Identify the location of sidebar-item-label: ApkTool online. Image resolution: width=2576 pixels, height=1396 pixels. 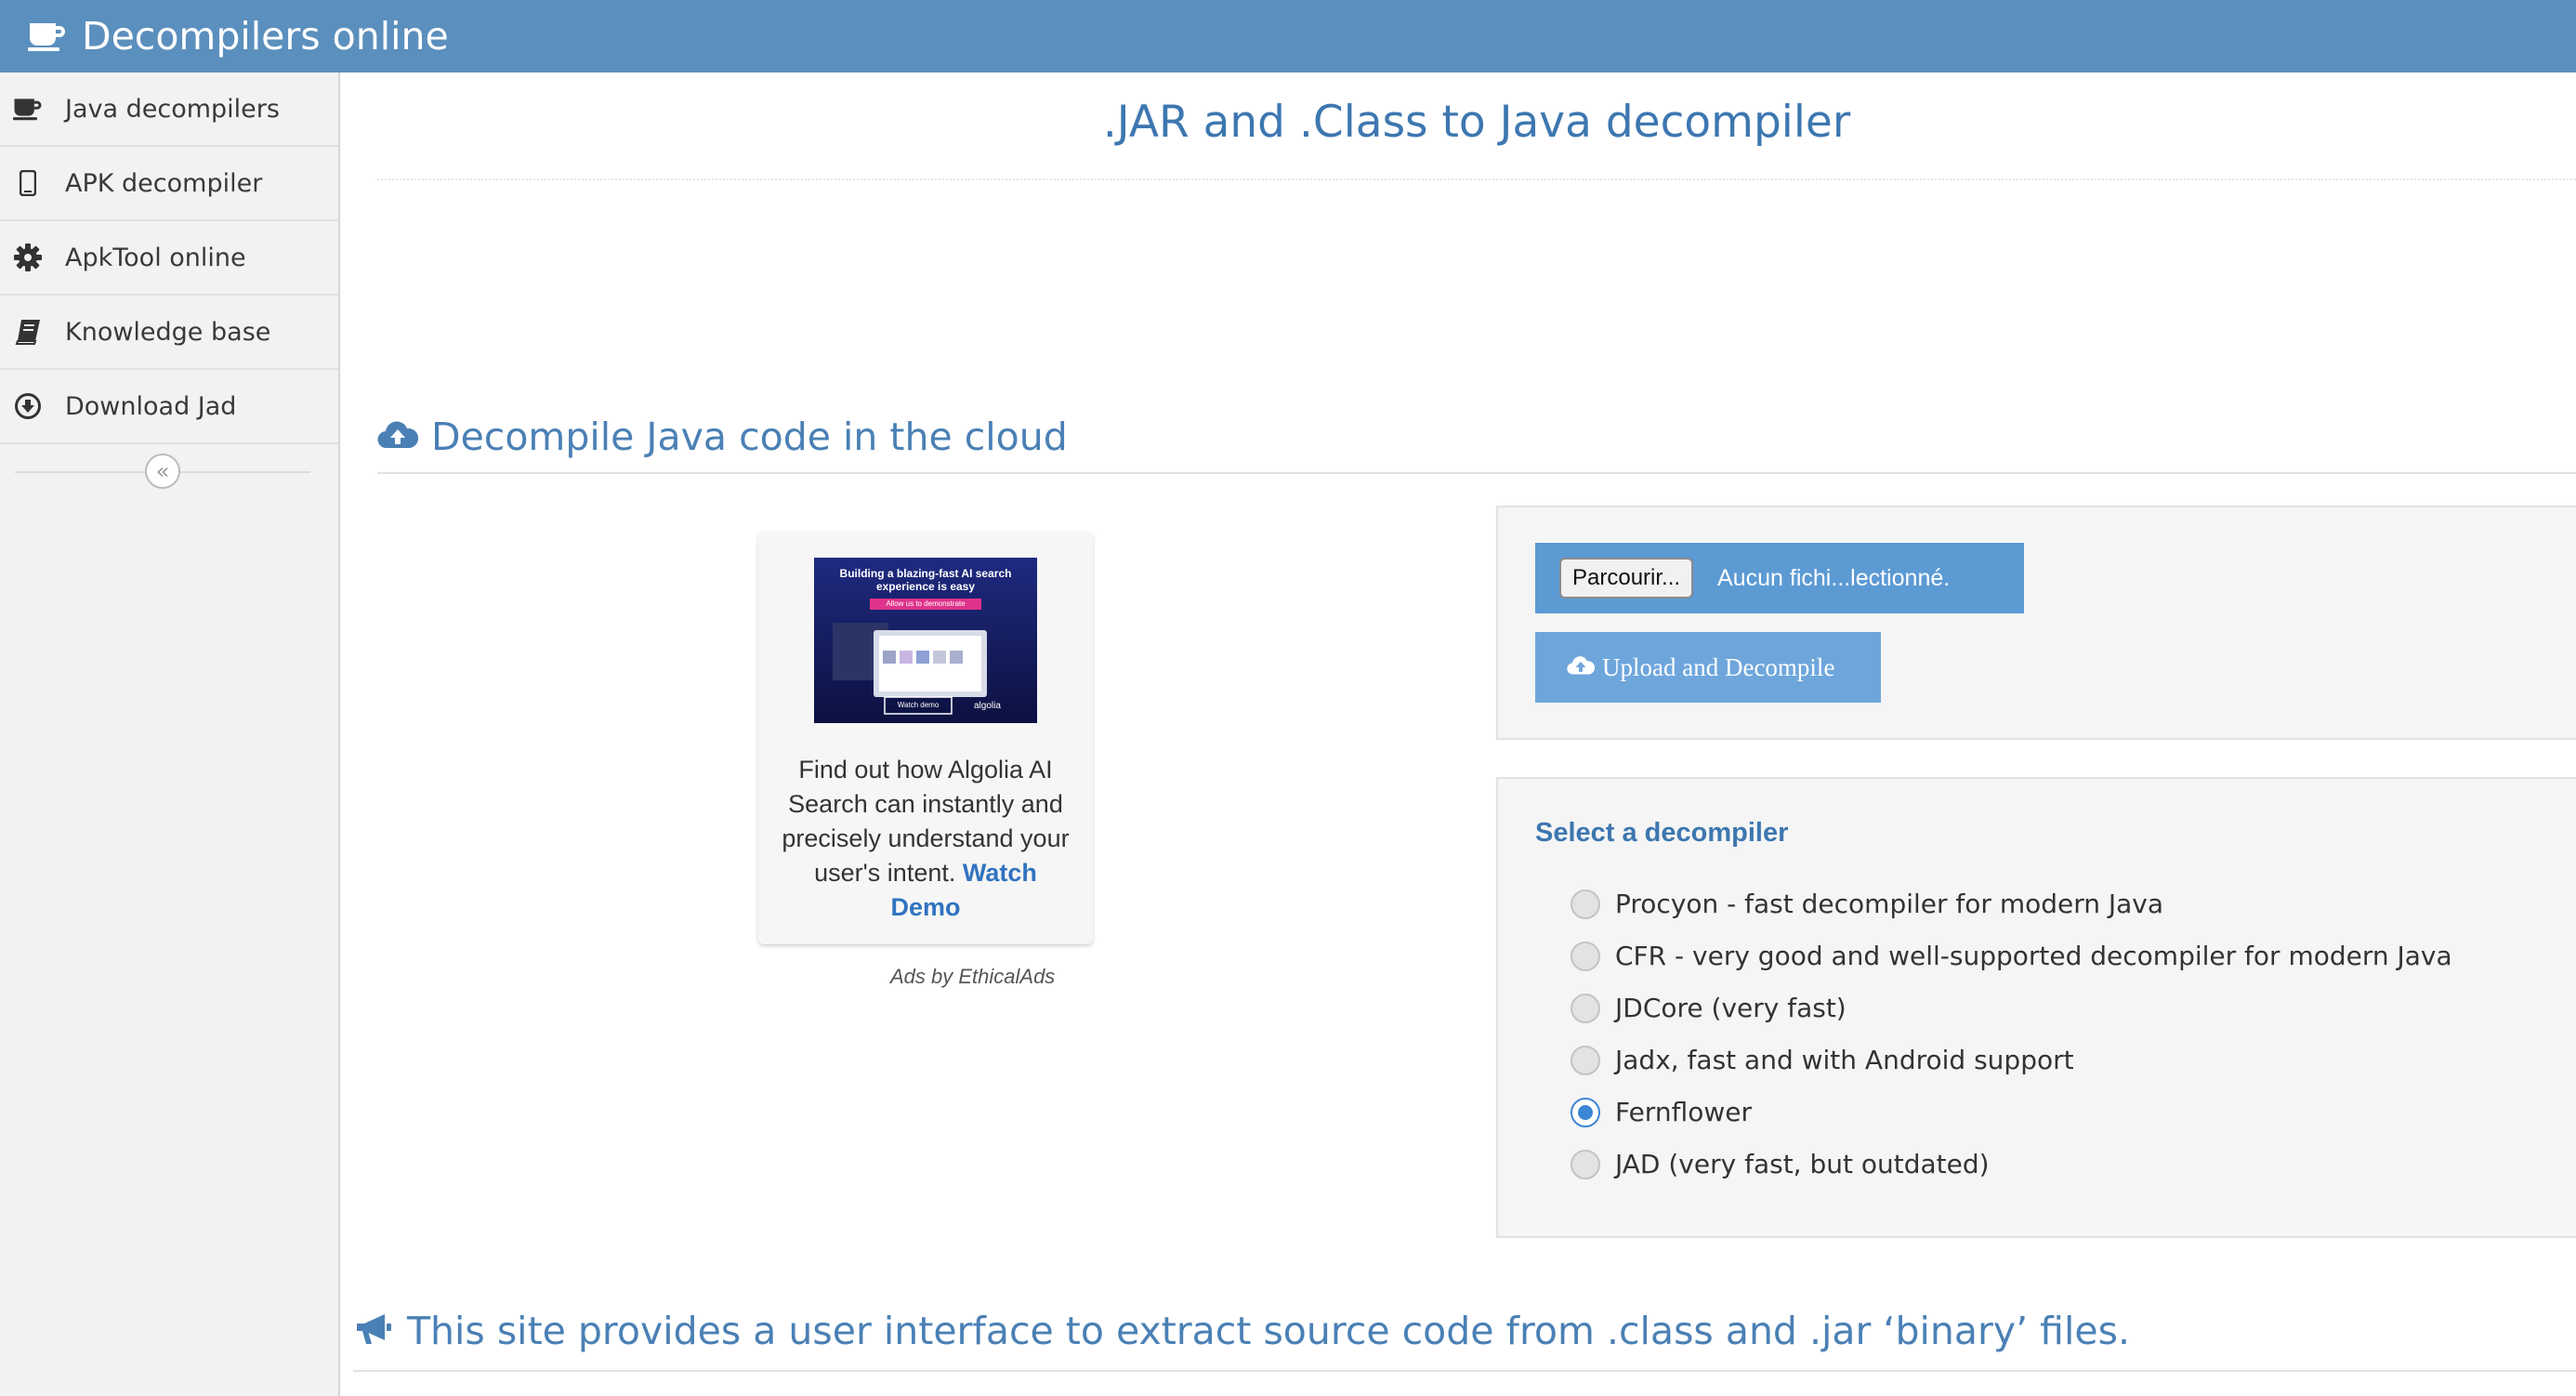
(155, 257).